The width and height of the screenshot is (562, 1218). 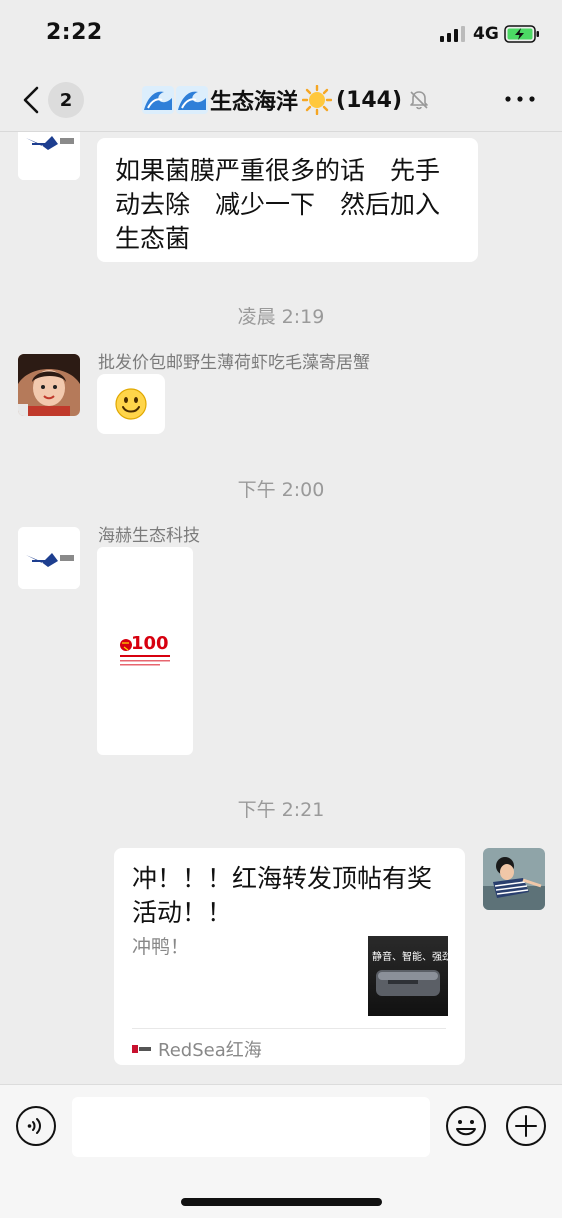 I want to click on link-card-title: 冲！！！红海转发顶帖有奖活动！！, so click(x=282, y=895).